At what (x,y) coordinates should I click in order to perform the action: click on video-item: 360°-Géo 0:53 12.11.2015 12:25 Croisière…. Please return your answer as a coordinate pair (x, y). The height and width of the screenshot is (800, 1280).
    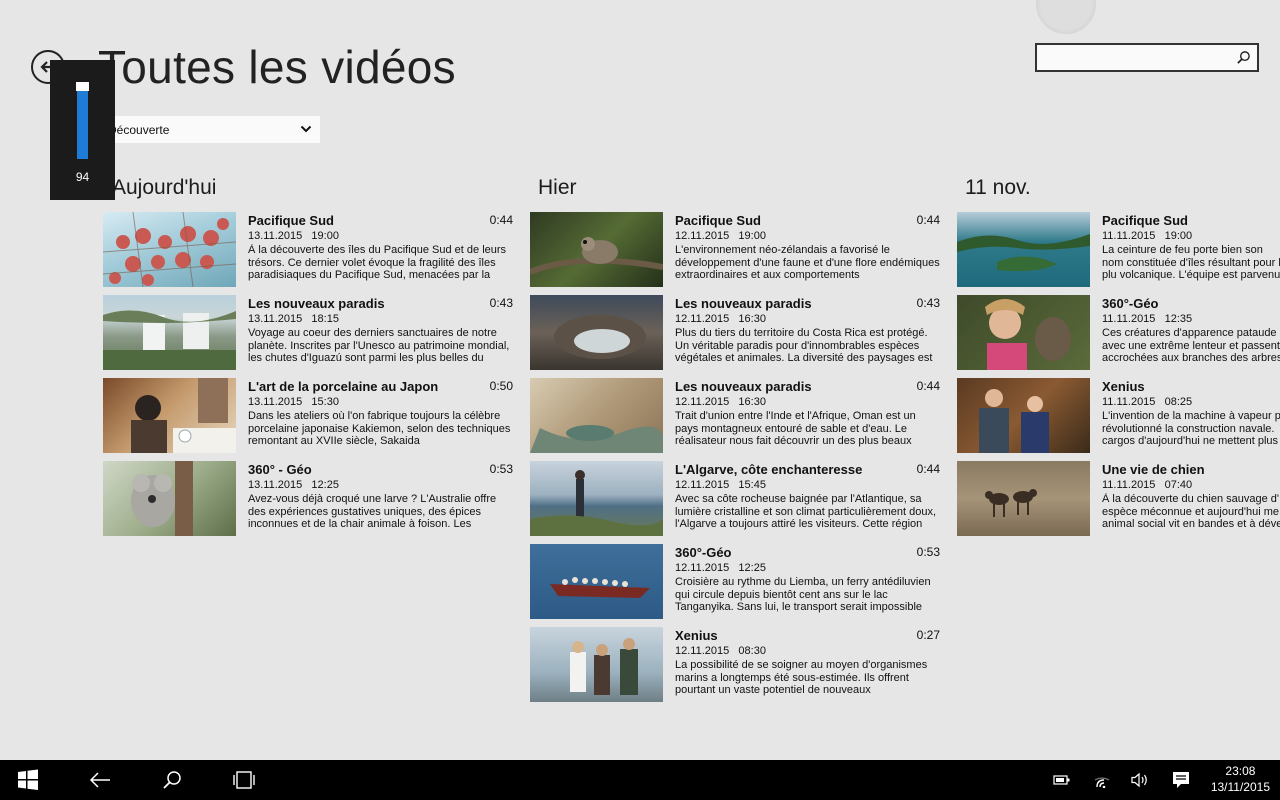
    Looking at the image, I should click on (735, 585).